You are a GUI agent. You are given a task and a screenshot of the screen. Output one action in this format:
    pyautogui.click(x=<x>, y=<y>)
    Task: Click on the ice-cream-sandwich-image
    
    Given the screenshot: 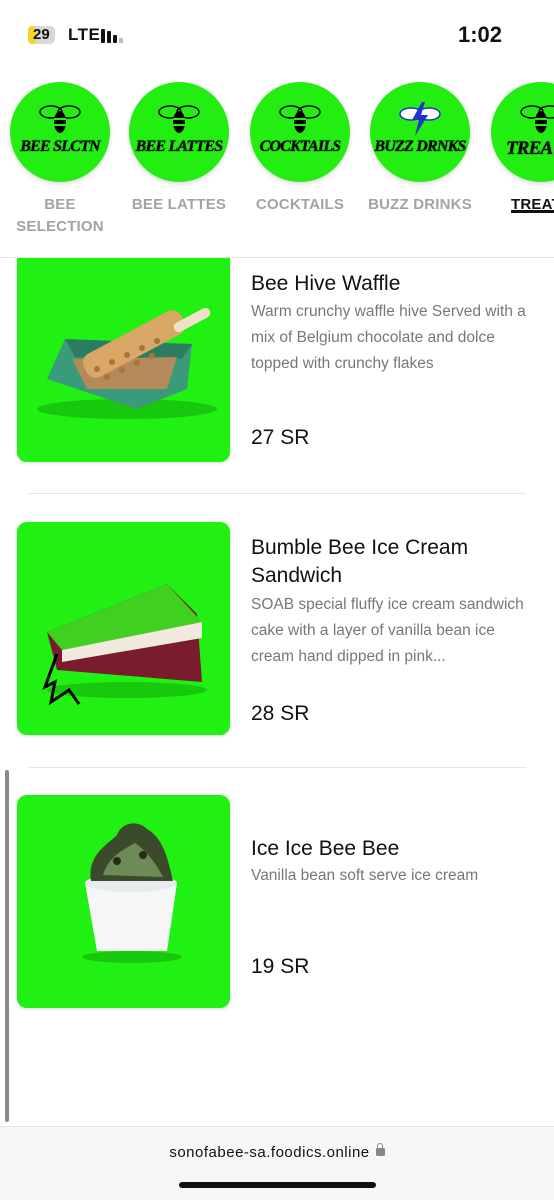 What is the action you would take?
    pyautogui.click(x=124, y=645)
    